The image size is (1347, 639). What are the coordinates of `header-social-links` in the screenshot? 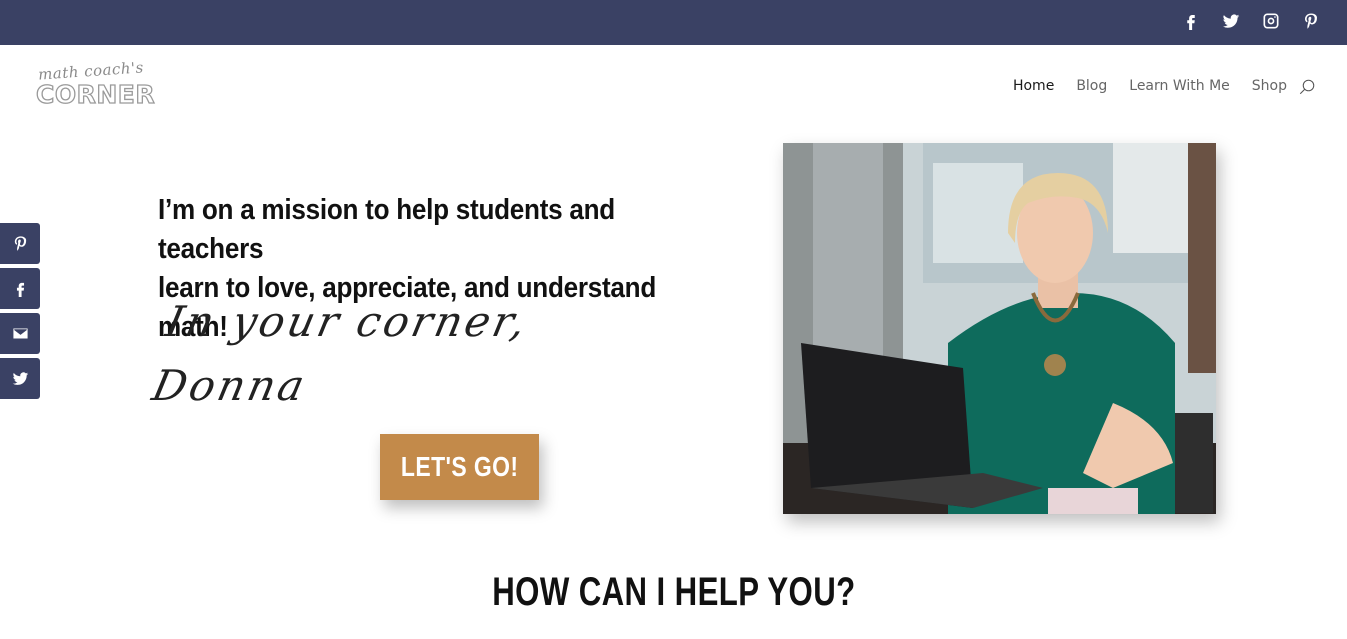 It's located at (1251, 21).